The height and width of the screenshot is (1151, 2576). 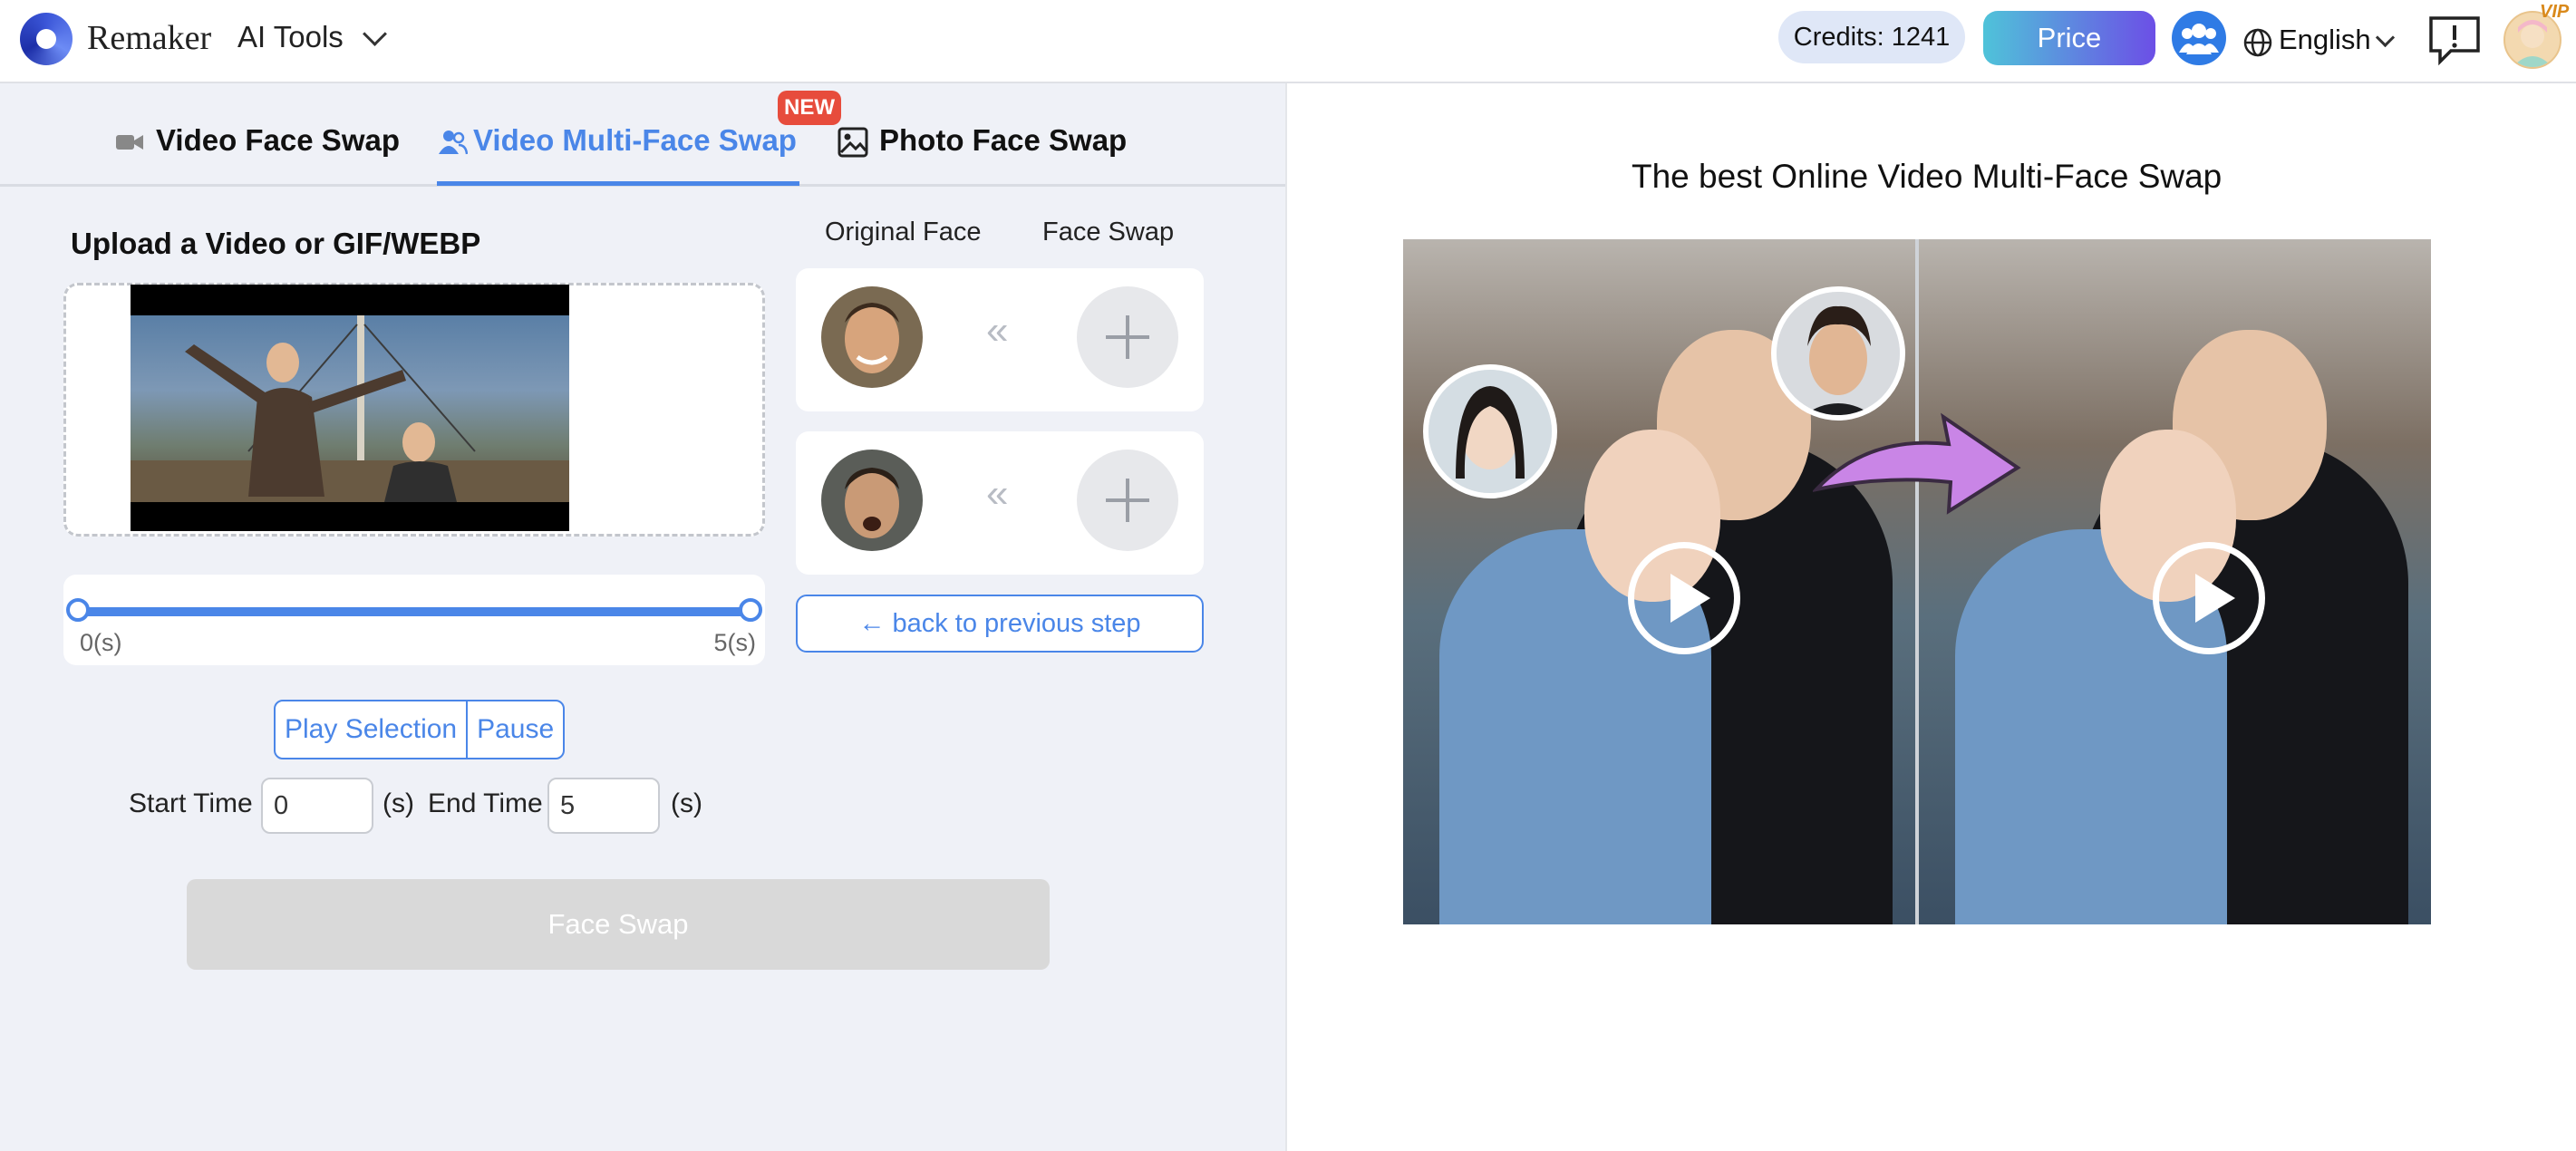 What do you see at coordinates (2199, 38) in the screenshot?
I see `community-group-icon` at bounding box center [2199, 38].